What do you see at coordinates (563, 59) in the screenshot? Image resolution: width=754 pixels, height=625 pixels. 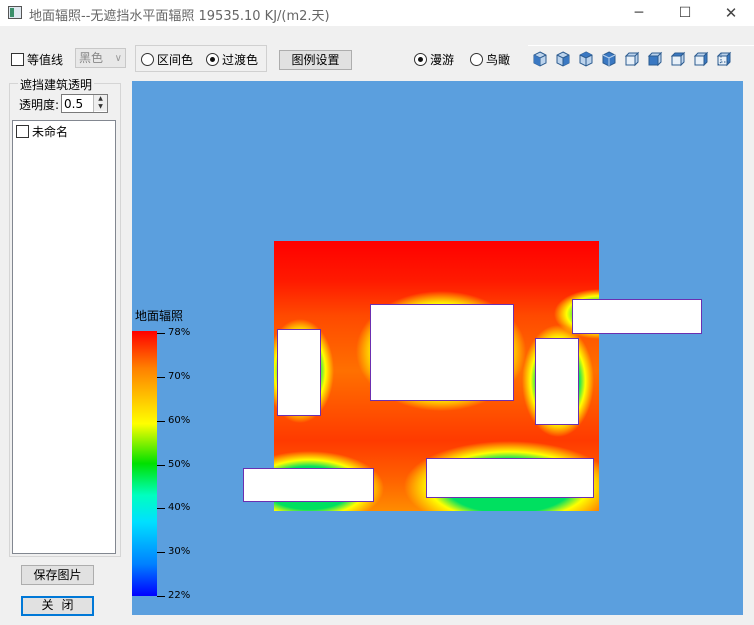 I see `front-view-icon` at bounding box center [563, 59].